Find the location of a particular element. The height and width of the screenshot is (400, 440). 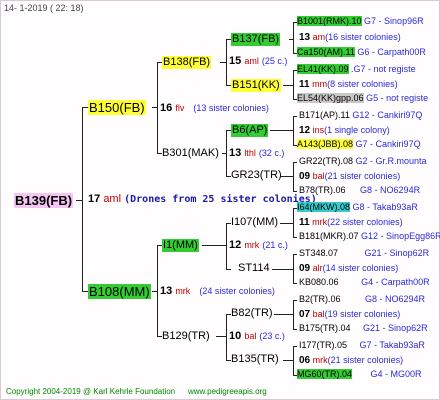

ggp-2: B151(KK) is located at coordinates (256, 85).